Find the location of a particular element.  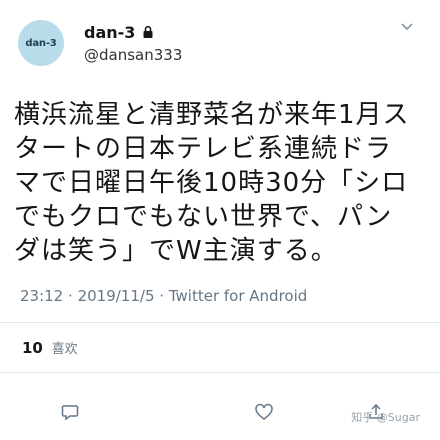

author-block: dan-3 @dansan333 is located at coordinates (133, 43).